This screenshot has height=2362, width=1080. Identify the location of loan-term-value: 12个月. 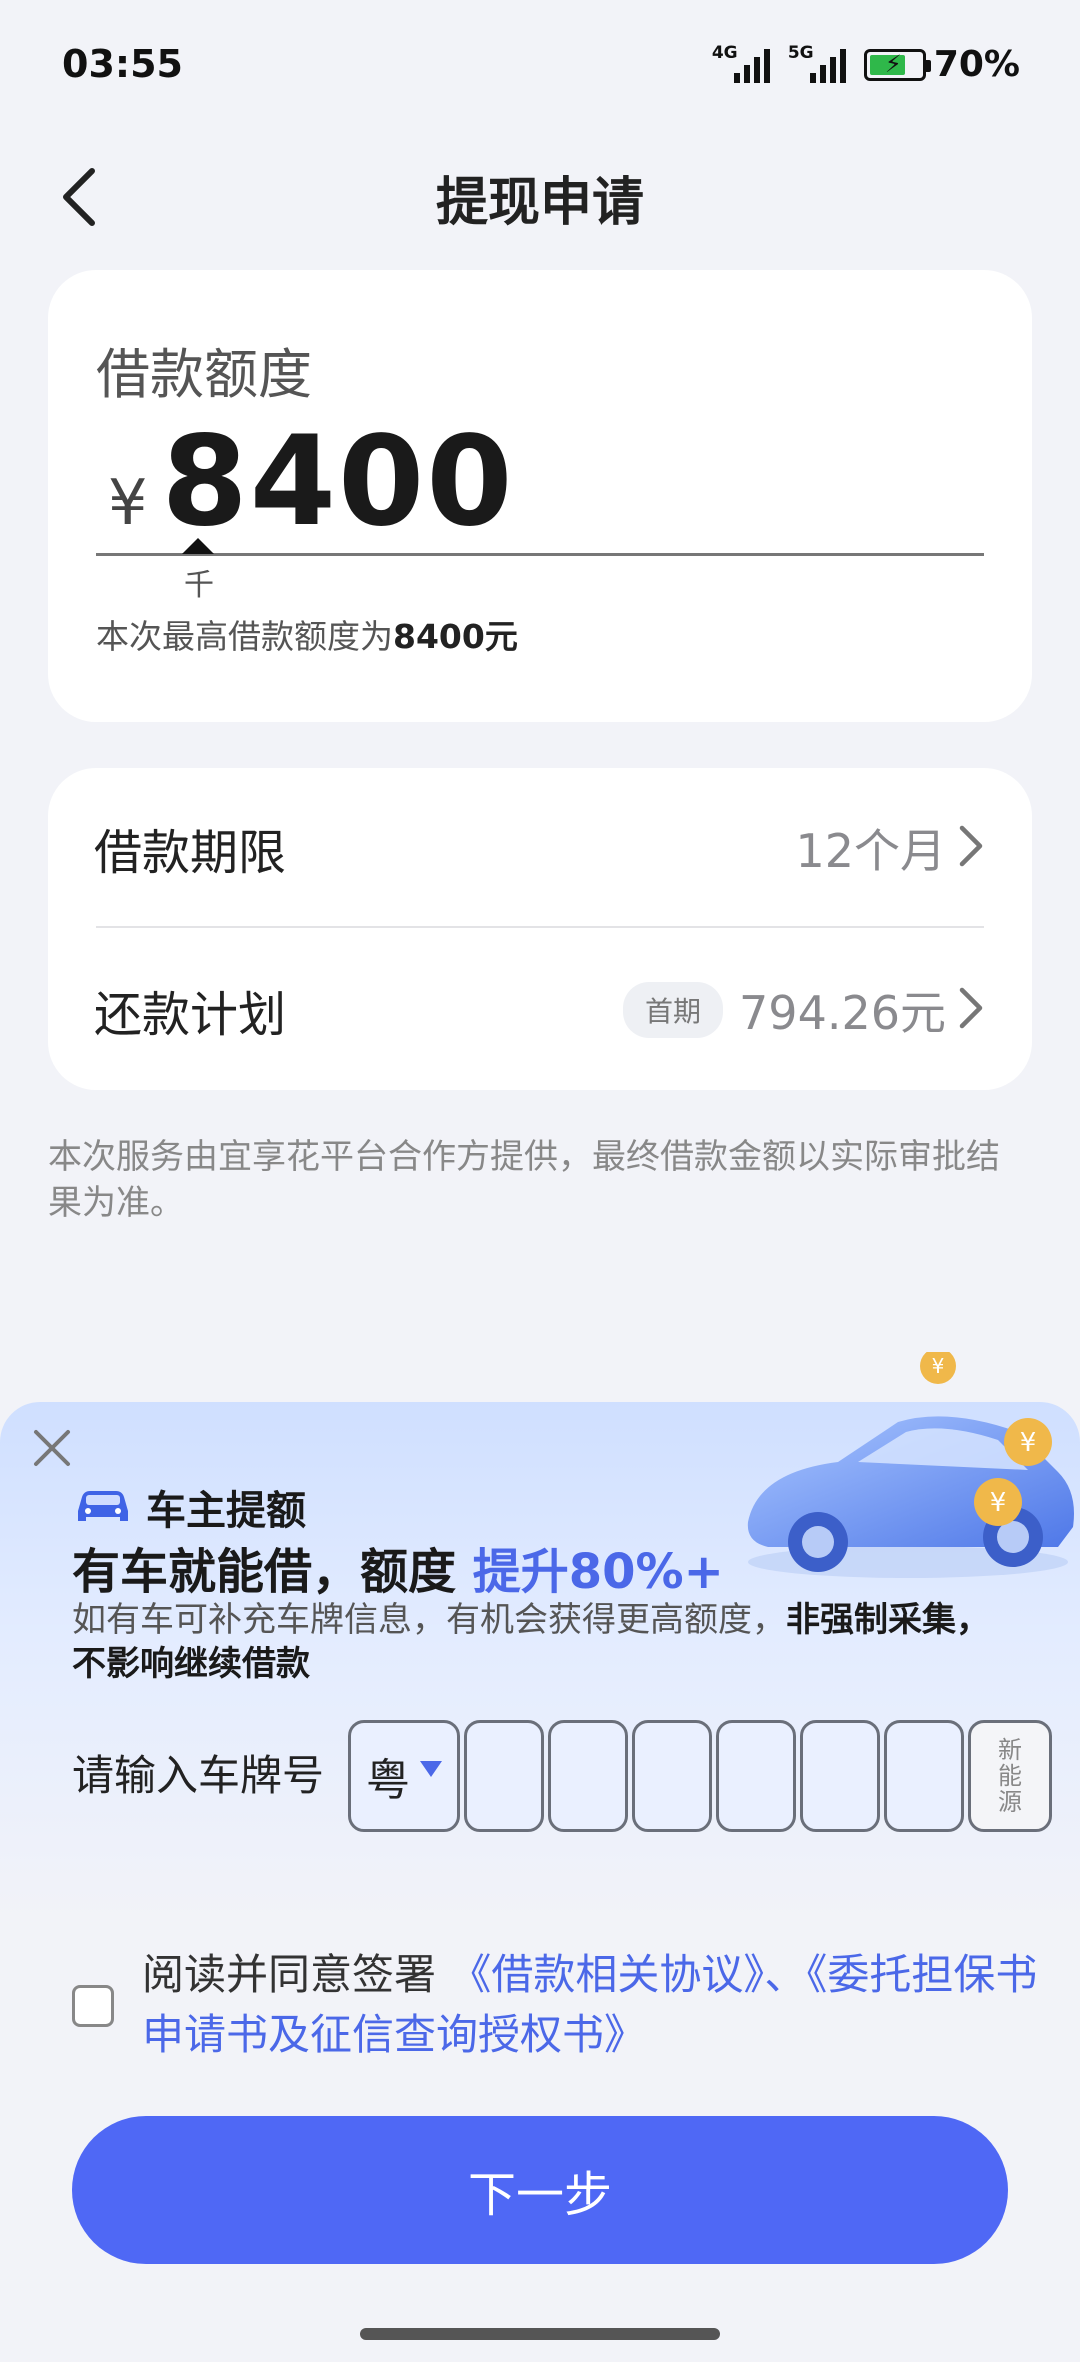
(870, 851).